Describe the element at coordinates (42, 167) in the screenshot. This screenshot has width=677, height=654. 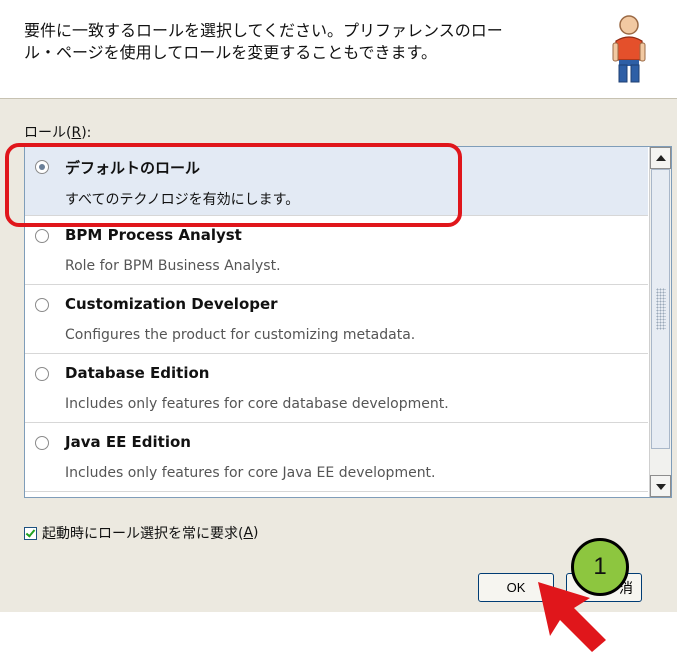
I see `radio-button-default` at that location.